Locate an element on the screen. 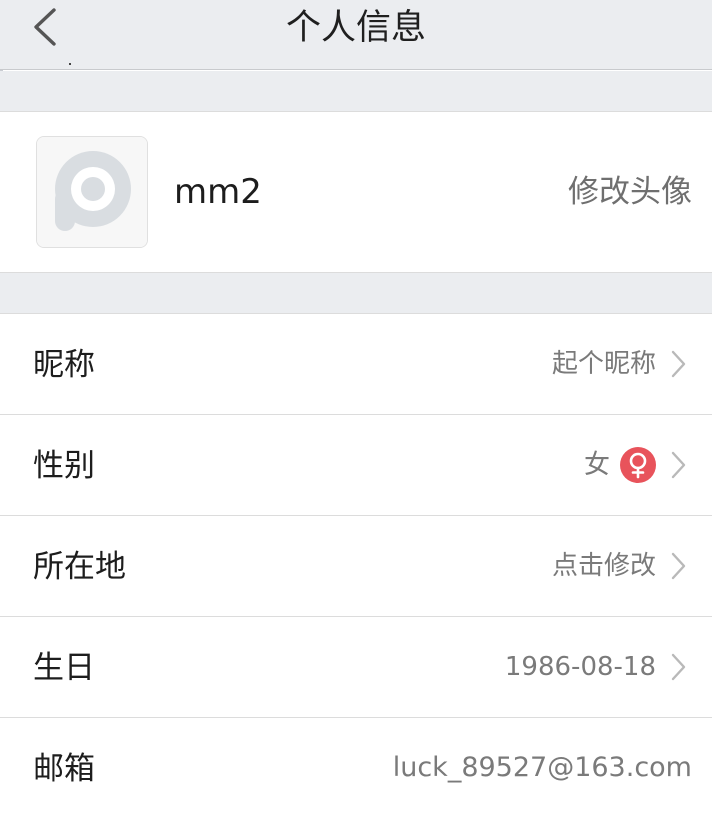  row-gender: 性别 女 is located at coordinates (356, 465).